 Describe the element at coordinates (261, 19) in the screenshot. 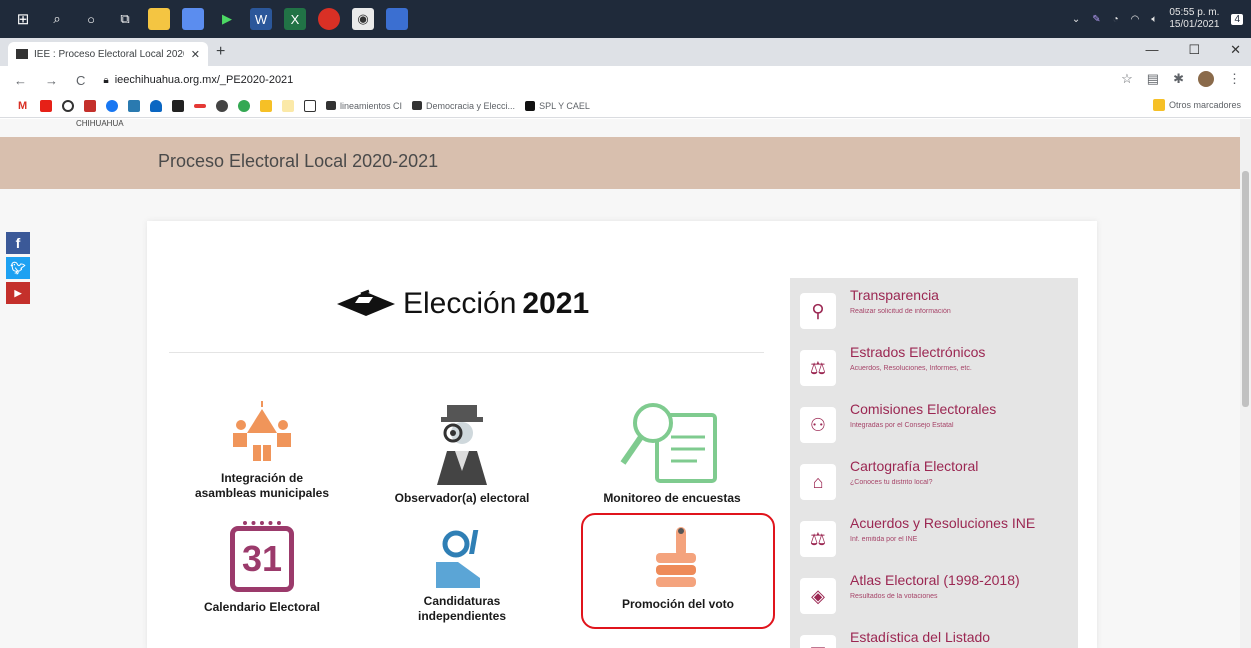

I see `word-icon: W` at that location.